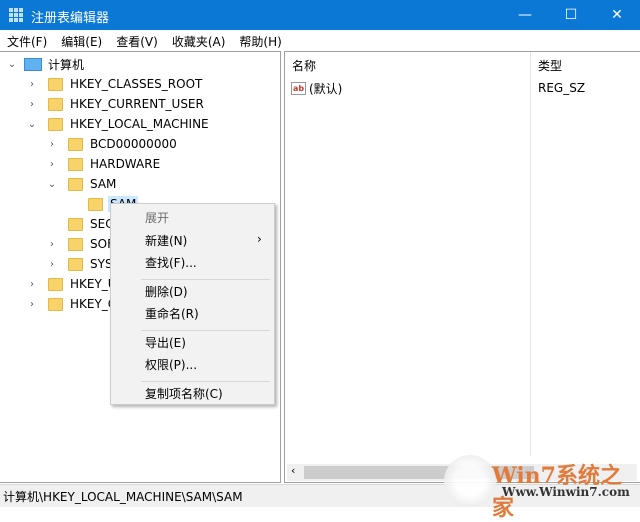 This screenshot has height=522, width=640. What do you see at coordinates (136, 40) in the screenshot?
I see `menu-item: 查看(V)` at bounding box center [136, 40].